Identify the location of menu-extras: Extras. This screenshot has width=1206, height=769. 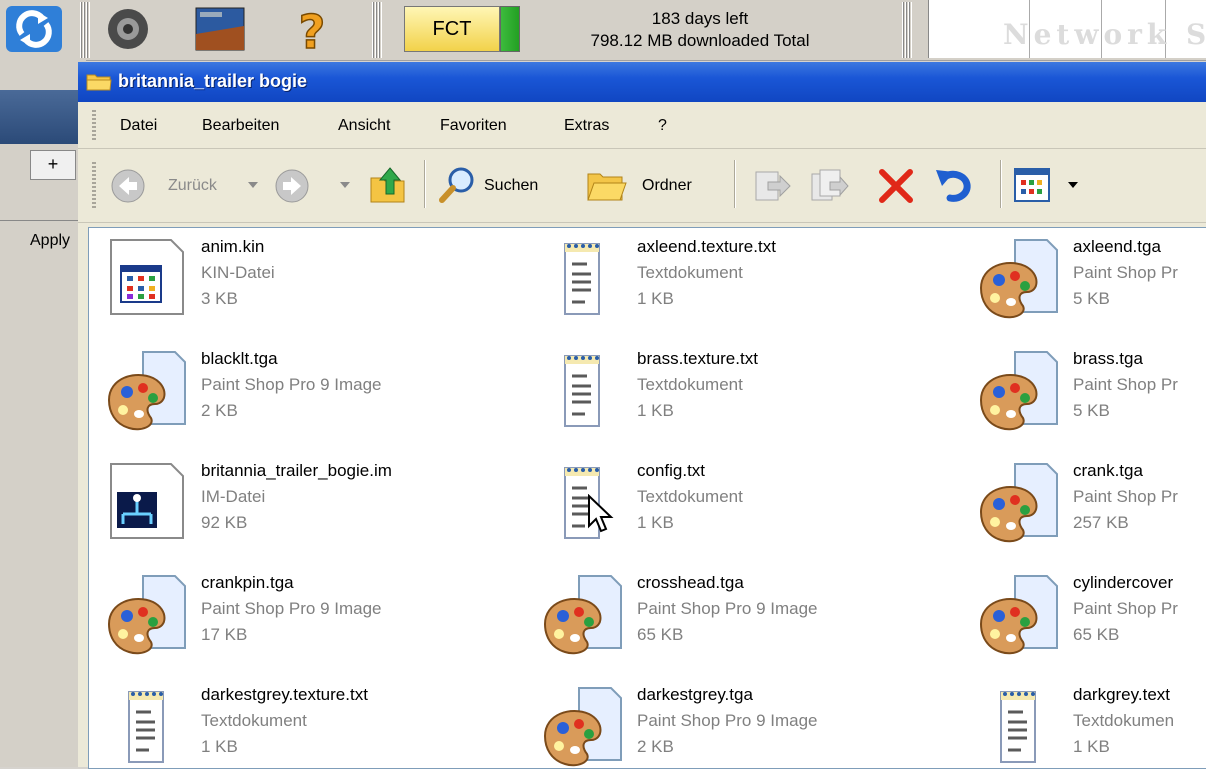
(586, 126).